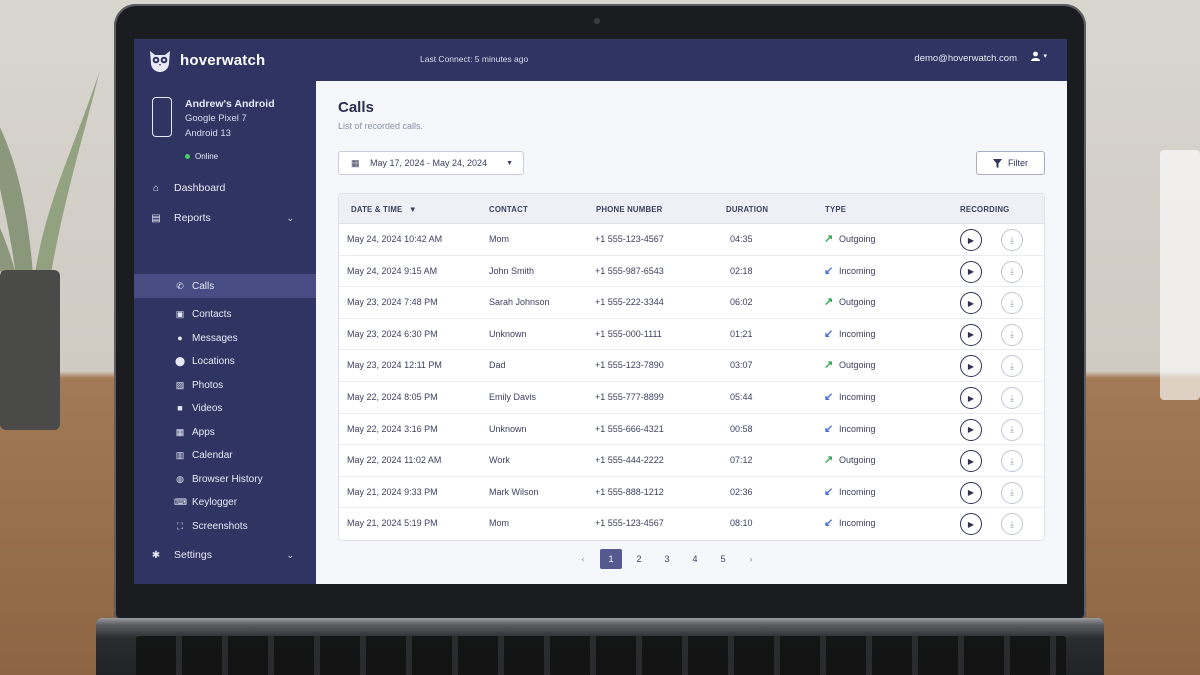 Image resolution: width=1200 pixels, height=675 pixels. What do you see at coordinates (225, 338) in the screenshot?
I see `sidebar-item-messages: ● Messages` at bounding box center [225, 338].